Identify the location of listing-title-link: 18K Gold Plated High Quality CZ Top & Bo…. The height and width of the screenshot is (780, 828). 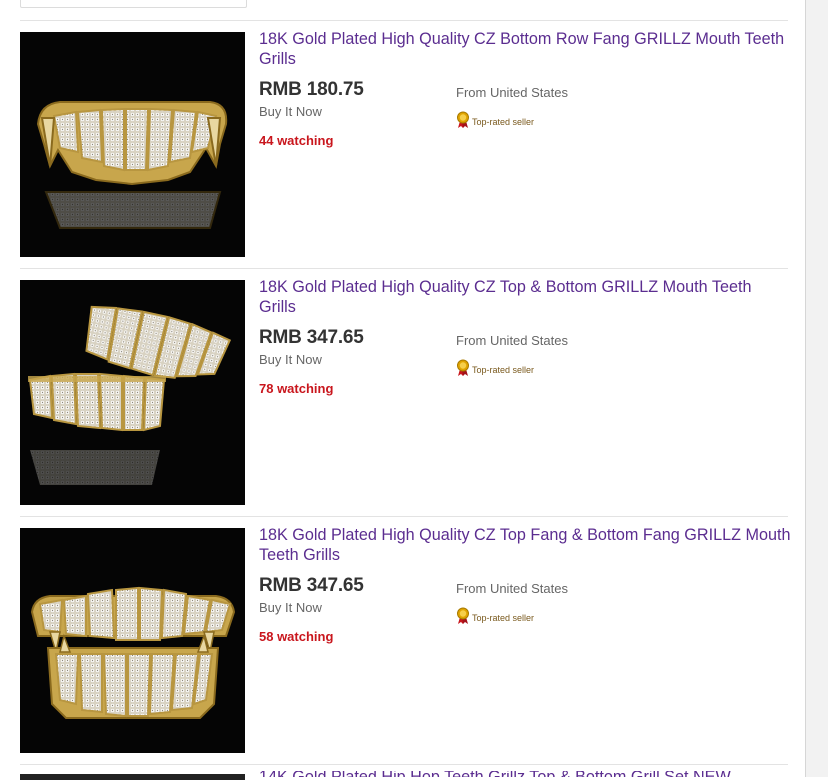
(525, 297).